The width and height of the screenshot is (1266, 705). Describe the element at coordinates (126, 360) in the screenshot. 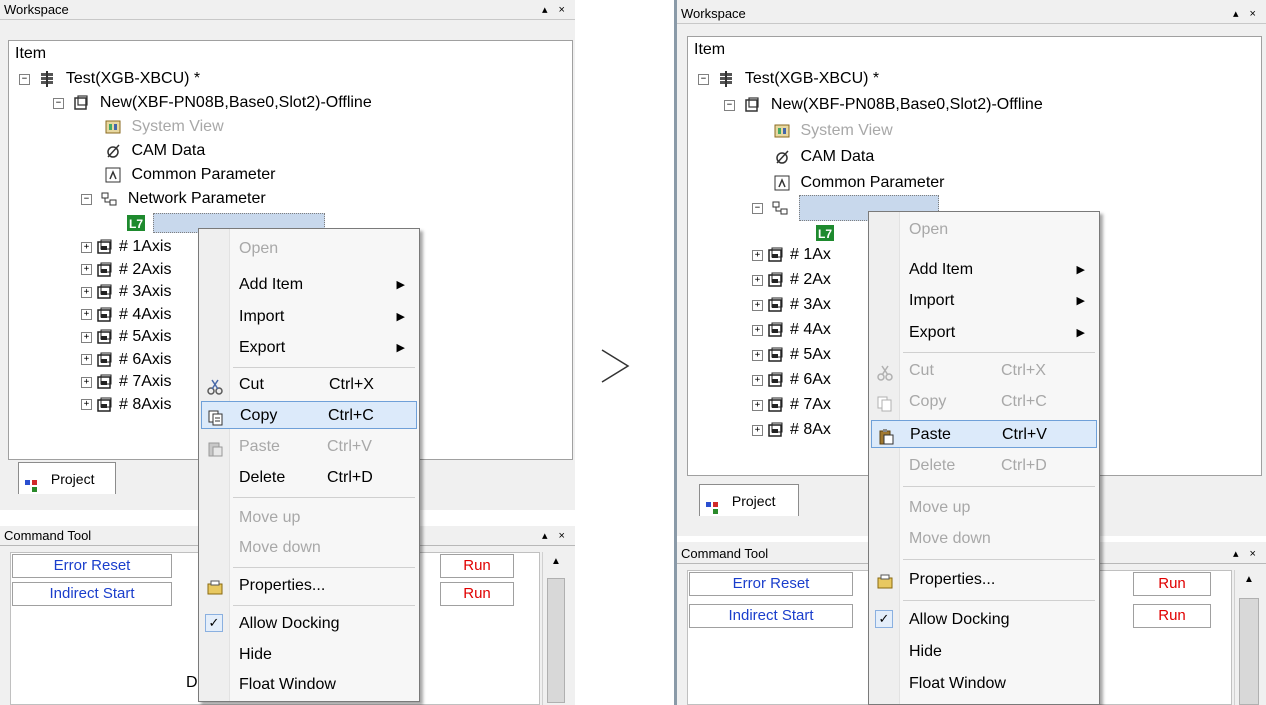

I see `tree-node-axis: + # 6Axis` at that location.